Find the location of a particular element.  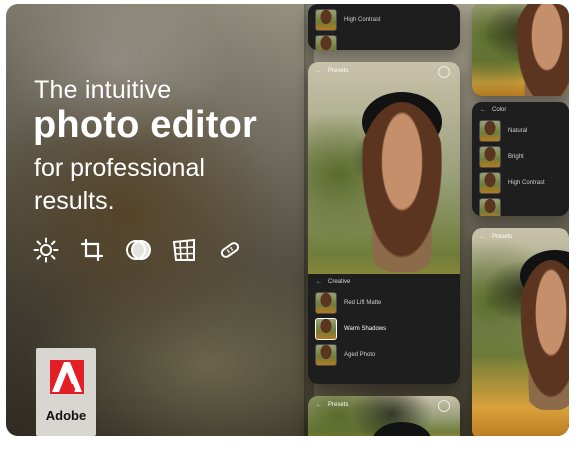

preset-item-selected: Warm Shadows is located at coordinates (384, 329).